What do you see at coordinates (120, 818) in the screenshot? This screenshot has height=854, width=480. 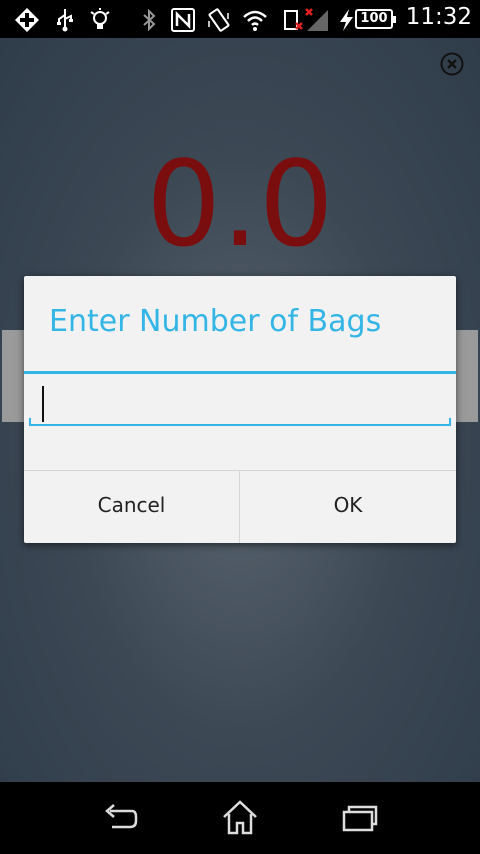 I see `back-icon` at bounding box center [120, 818].